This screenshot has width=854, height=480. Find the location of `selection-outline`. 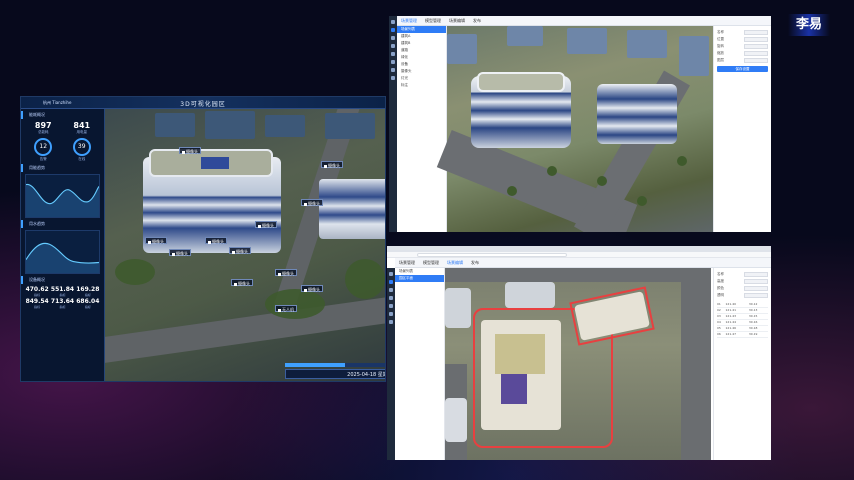

selection-outline is located at coordinates (612, 316).